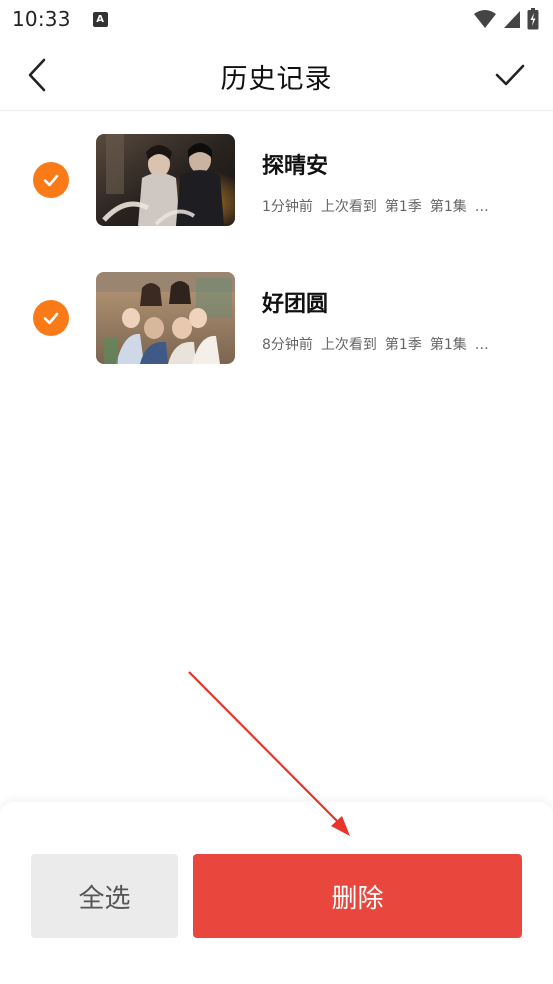  I want to click on status-icons, so click(506, 19).